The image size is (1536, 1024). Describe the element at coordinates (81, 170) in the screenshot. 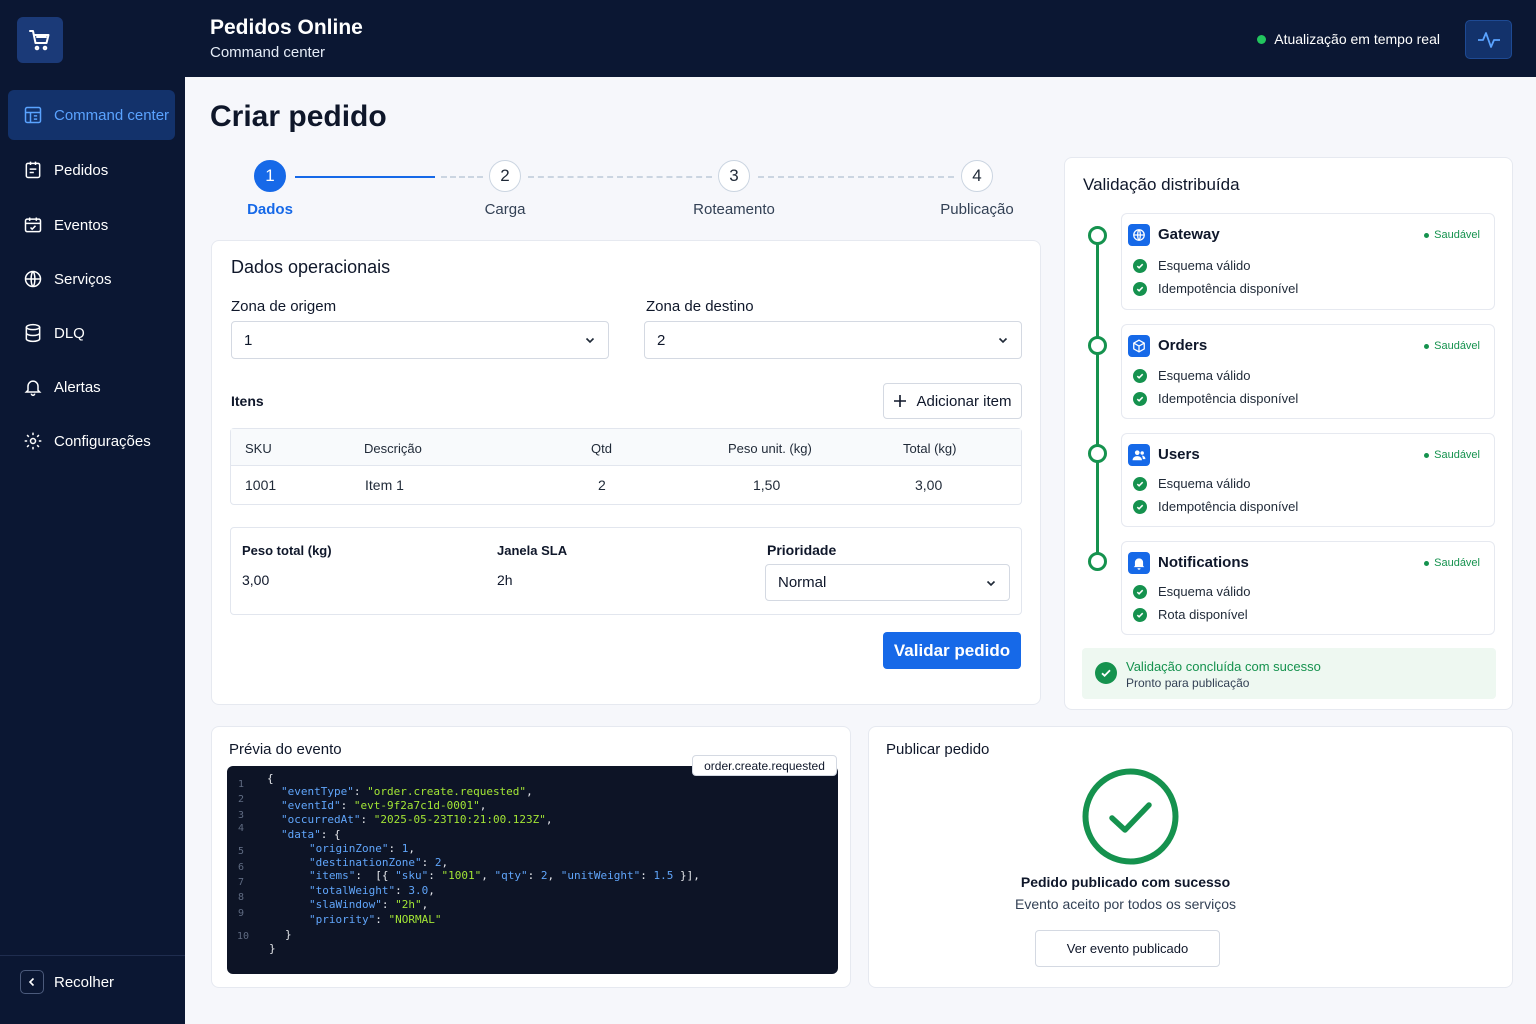

I see `sidebar-item-label: Pedidos` at that location.